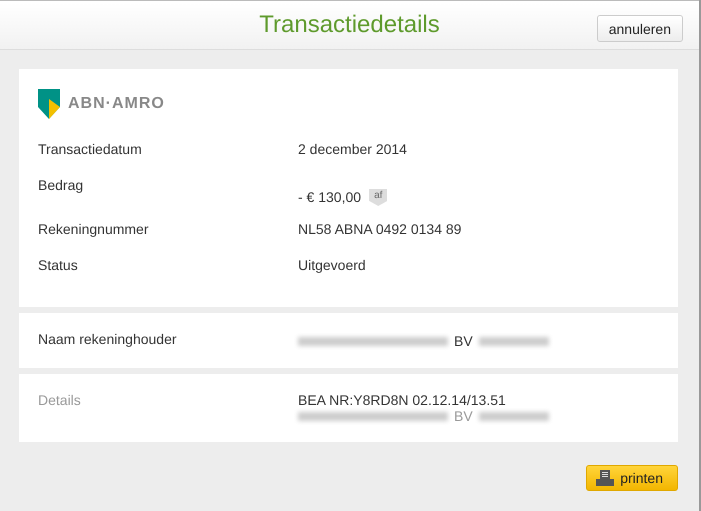  Describe the element at coordinates (49, 104) in the screenshot. I see `shield-logo-icon` at that location.